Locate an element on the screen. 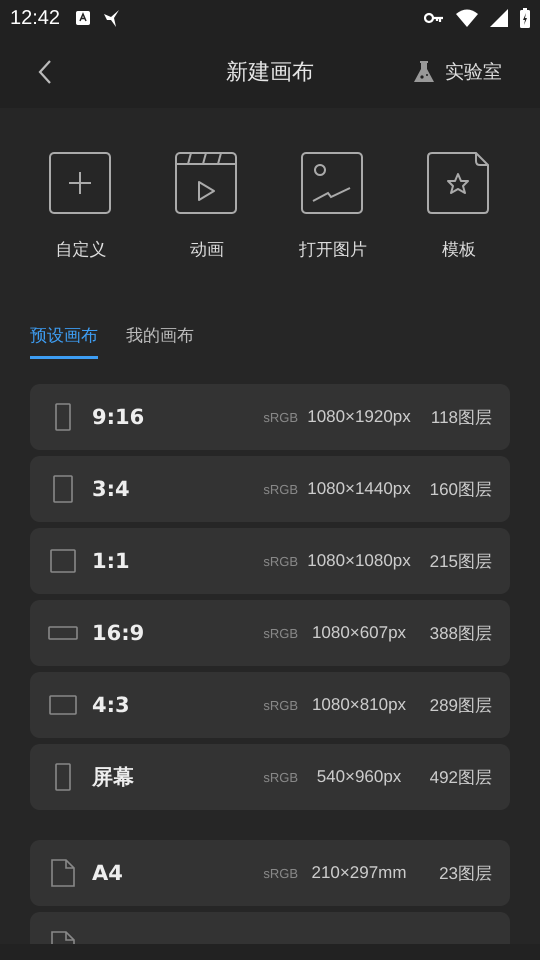 The height and width of the screenshot is (960, 540). plus-icon is located at coordinates (81, 184).